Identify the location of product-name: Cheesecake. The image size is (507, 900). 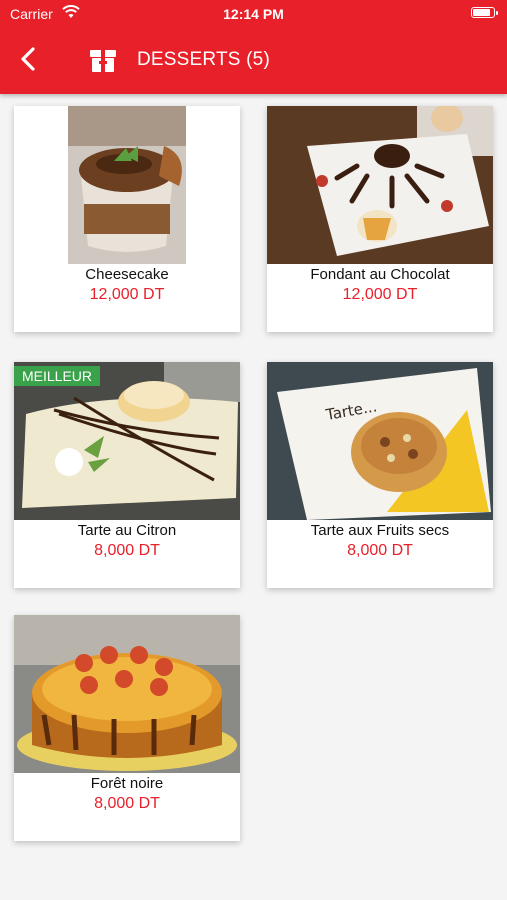
(127, 274).